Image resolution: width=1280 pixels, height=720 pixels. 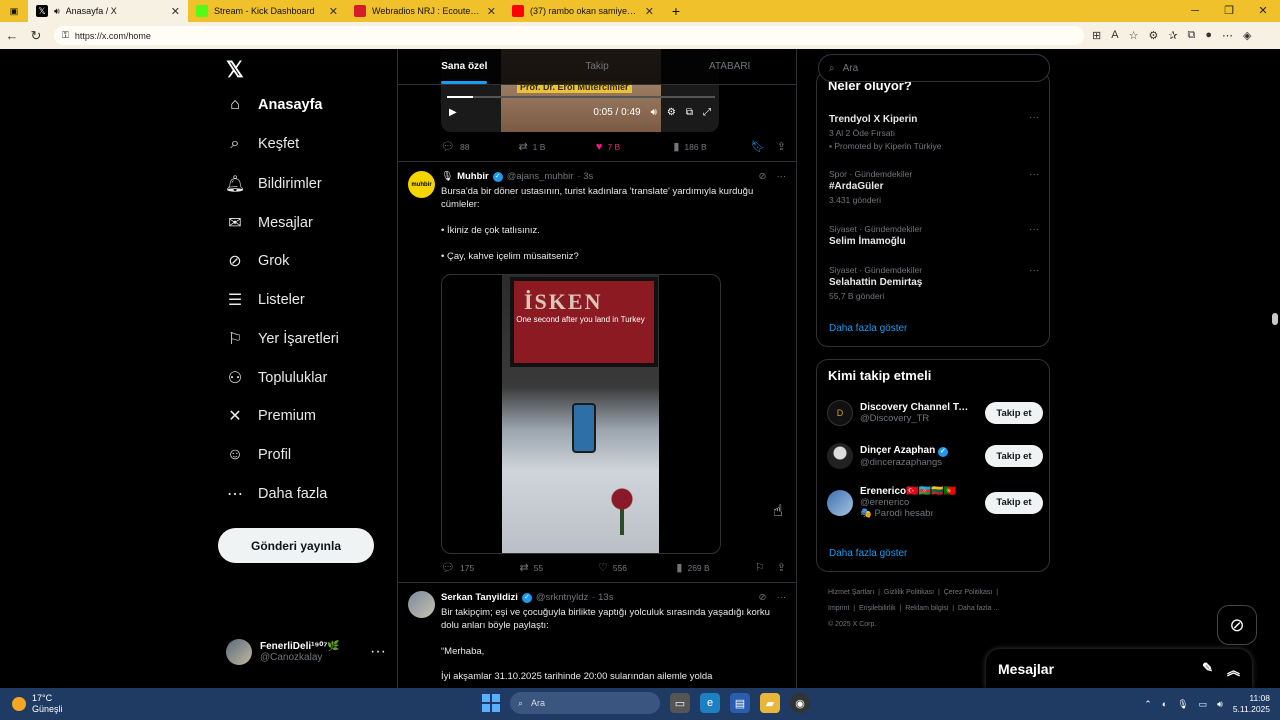 What do you see at coordinates (1164, 704) in the screenshot?
I see `app-tray-icon: ◐` at bounding box center [1164, 704].